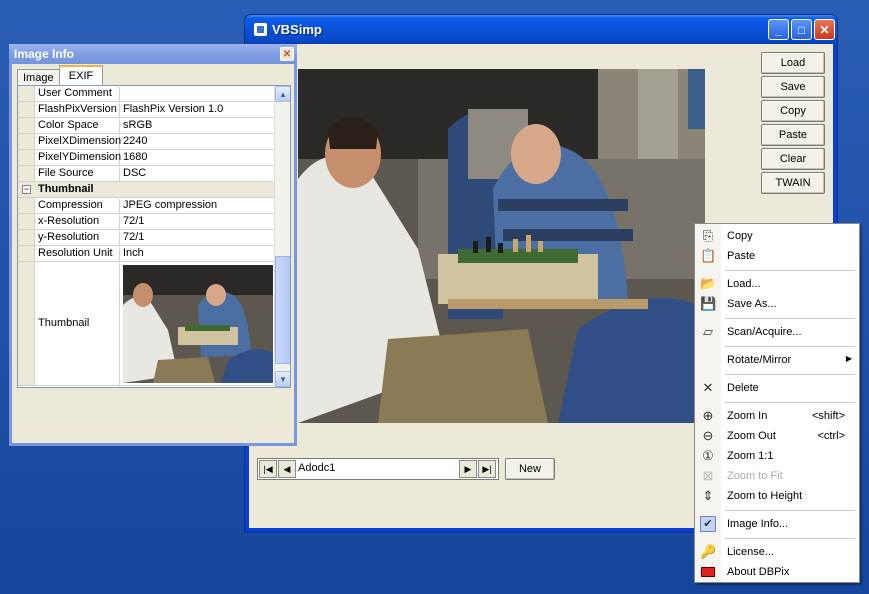 The image size is (869, 594). Describe the element at coordinates (173, 109) in the screenshot. I see `row-value: FlashPix Version 1.0` at that location.